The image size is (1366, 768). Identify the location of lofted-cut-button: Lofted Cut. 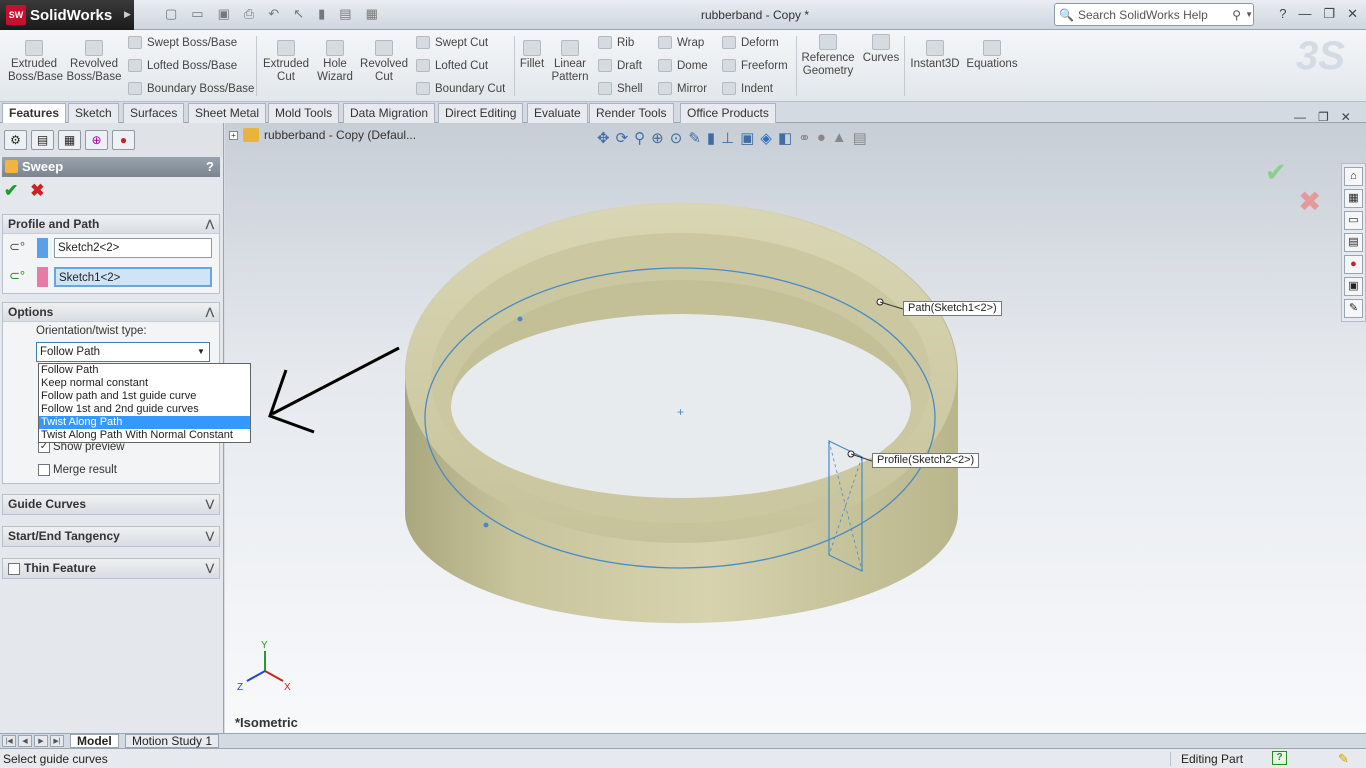
(452, 65).